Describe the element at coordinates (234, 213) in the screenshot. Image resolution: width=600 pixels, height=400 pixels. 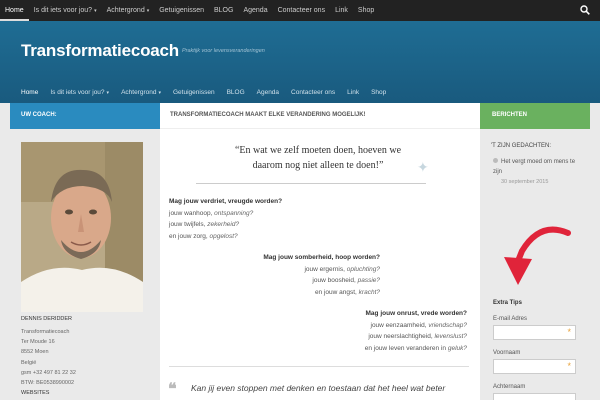
I see `verse-emphasis: ontspanning?` at that location.